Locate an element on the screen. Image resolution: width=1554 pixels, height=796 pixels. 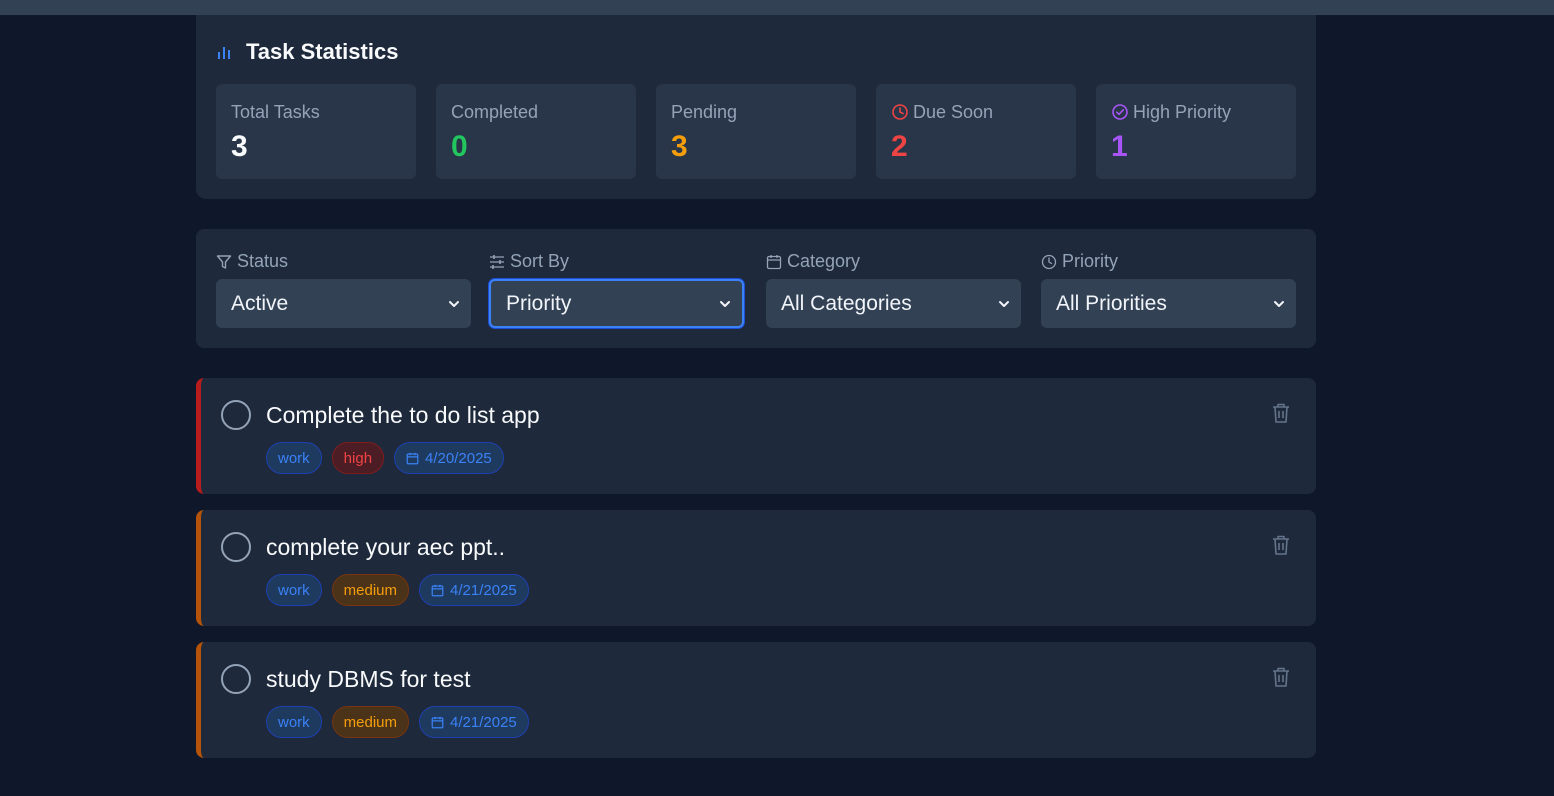
priority-filter: Priority All Priorities is located at coordinates (1168, 288).